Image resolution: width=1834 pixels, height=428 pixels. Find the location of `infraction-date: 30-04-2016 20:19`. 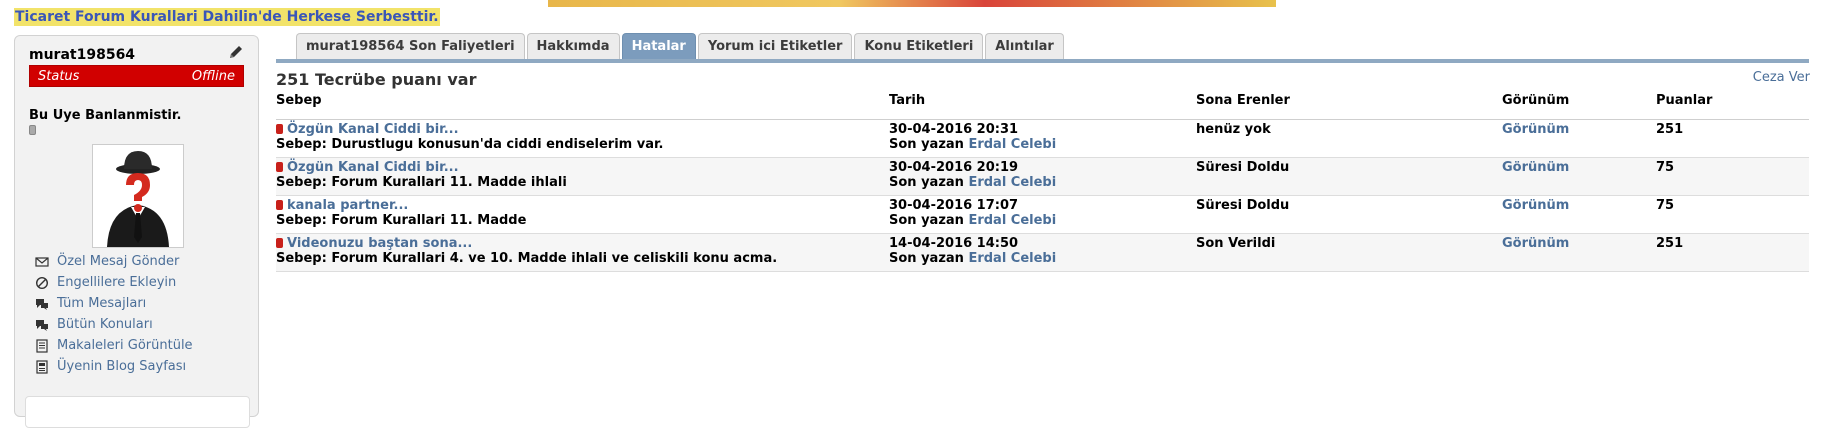

infraction-date: 30-04-2016 20:19 is located at coordinates (954, 167).